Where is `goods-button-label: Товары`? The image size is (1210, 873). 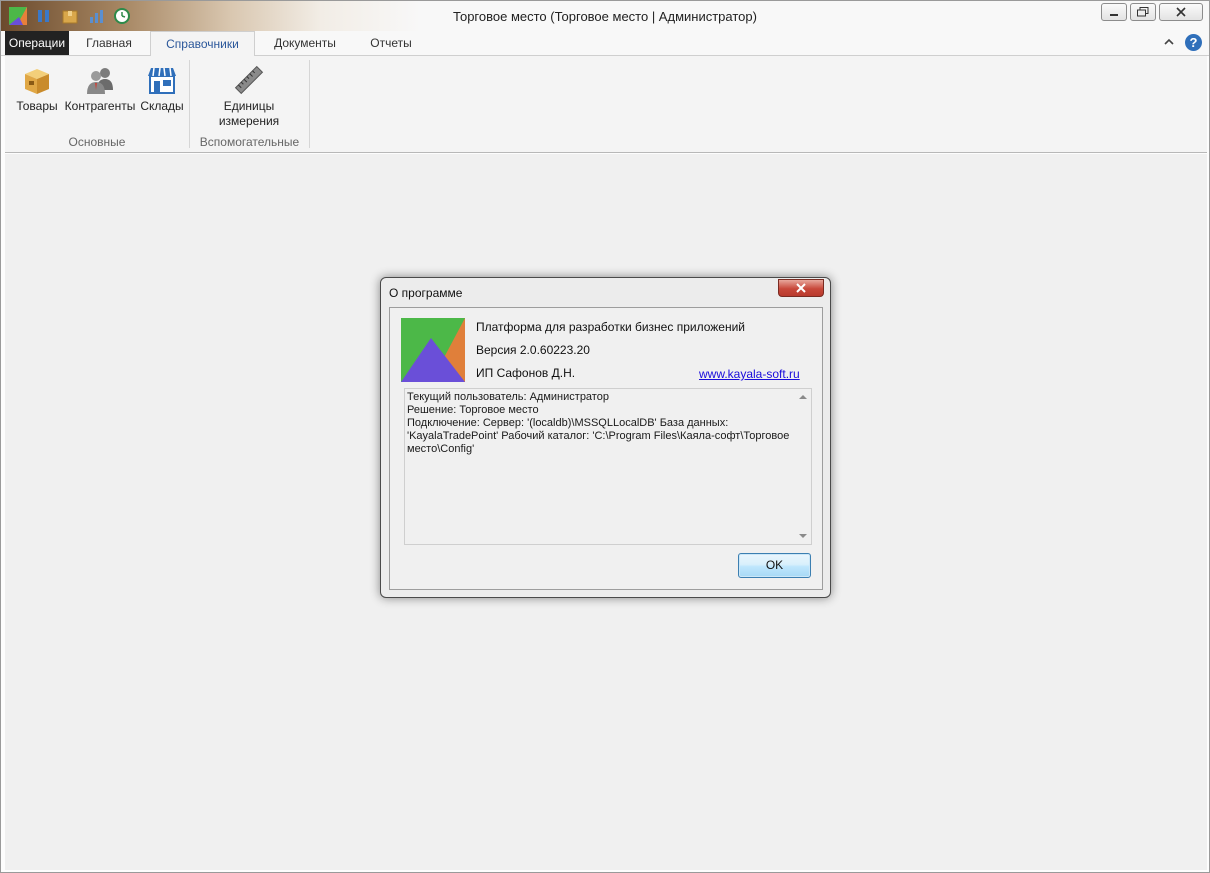
goods-button-label: Товары is located at coordinates (37, 106).